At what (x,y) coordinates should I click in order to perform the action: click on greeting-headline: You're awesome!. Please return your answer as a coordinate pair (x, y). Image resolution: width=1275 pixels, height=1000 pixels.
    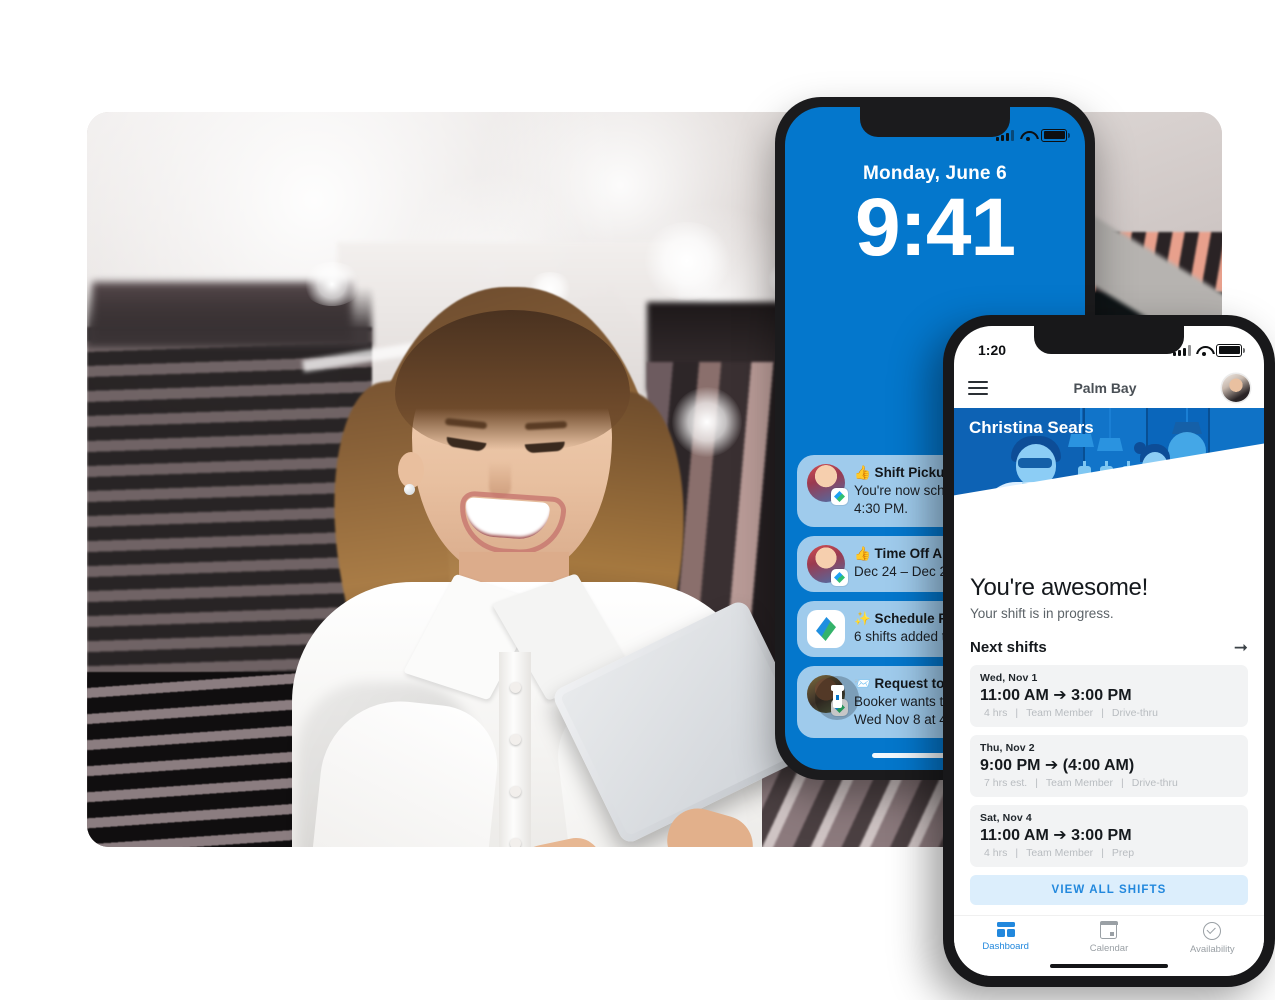
    Looking at the image, I should click on (1059, 587).